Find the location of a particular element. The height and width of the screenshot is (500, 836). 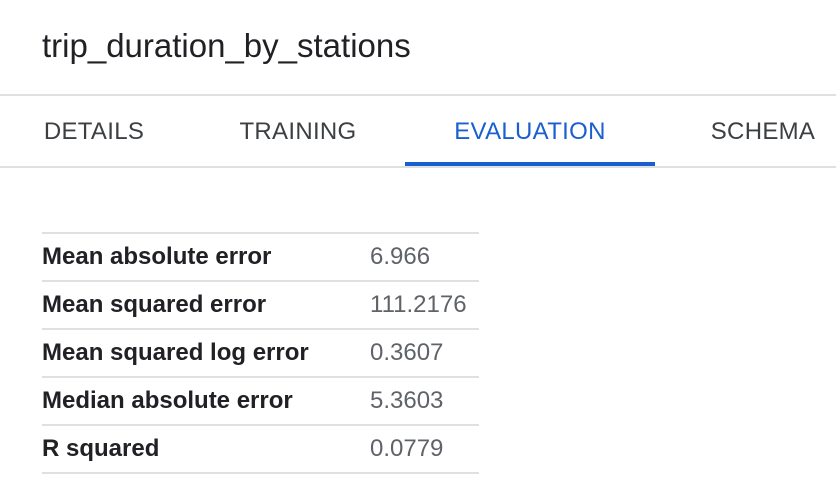

metric-value: 5.3603 is located at coordinates (407, 400).